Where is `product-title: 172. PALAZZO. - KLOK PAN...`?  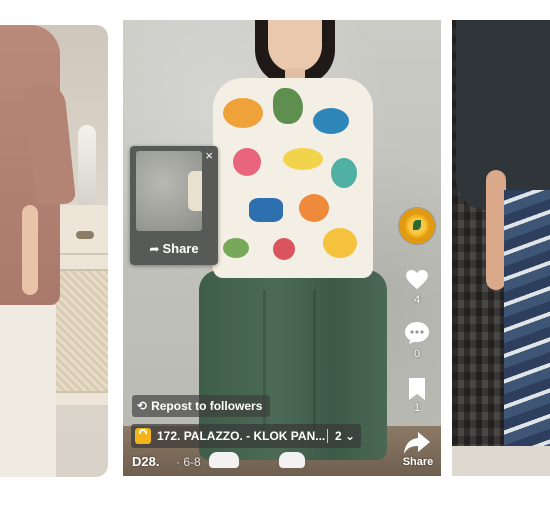 product-title: 172. PALAZZO. - KLOK PAN... is located at coordinates (241, 436).